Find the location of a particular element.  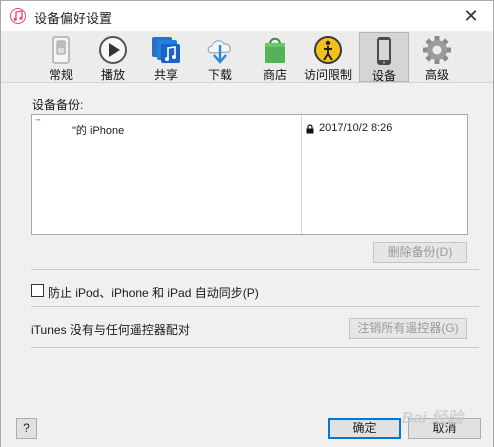

lock-icon is located at coordinates (310, 128).